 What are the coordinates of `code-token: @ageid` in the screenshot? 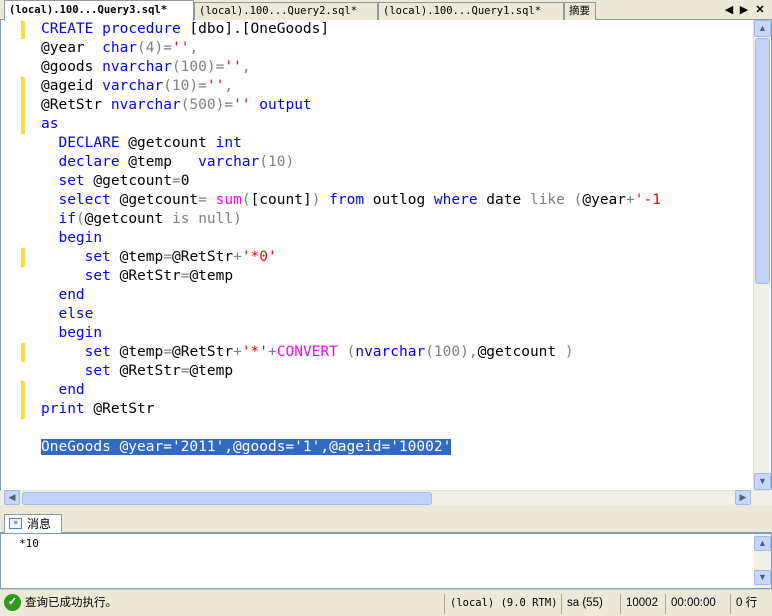 It's located at (72, 86).